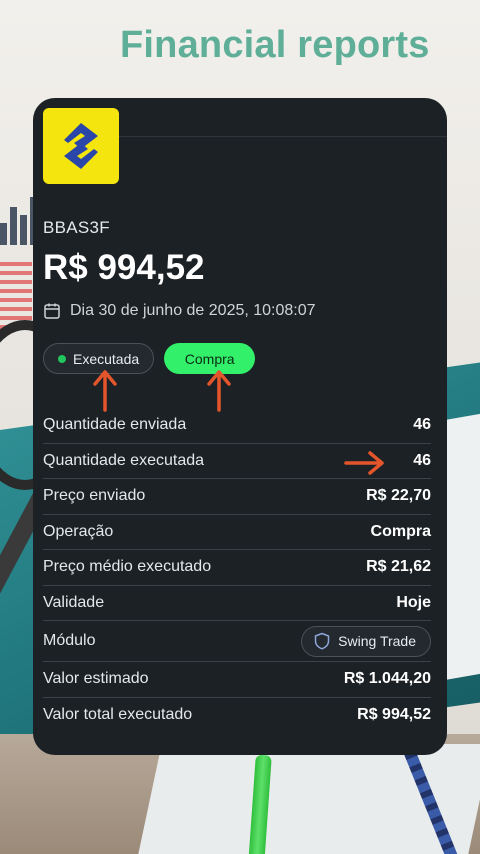 The height and width of the screenshot is (854, 480). Describe the element at coordinates (237, 641) in the screenshot. I see `detail-row-module: Módulo Swing Trade` at that location.